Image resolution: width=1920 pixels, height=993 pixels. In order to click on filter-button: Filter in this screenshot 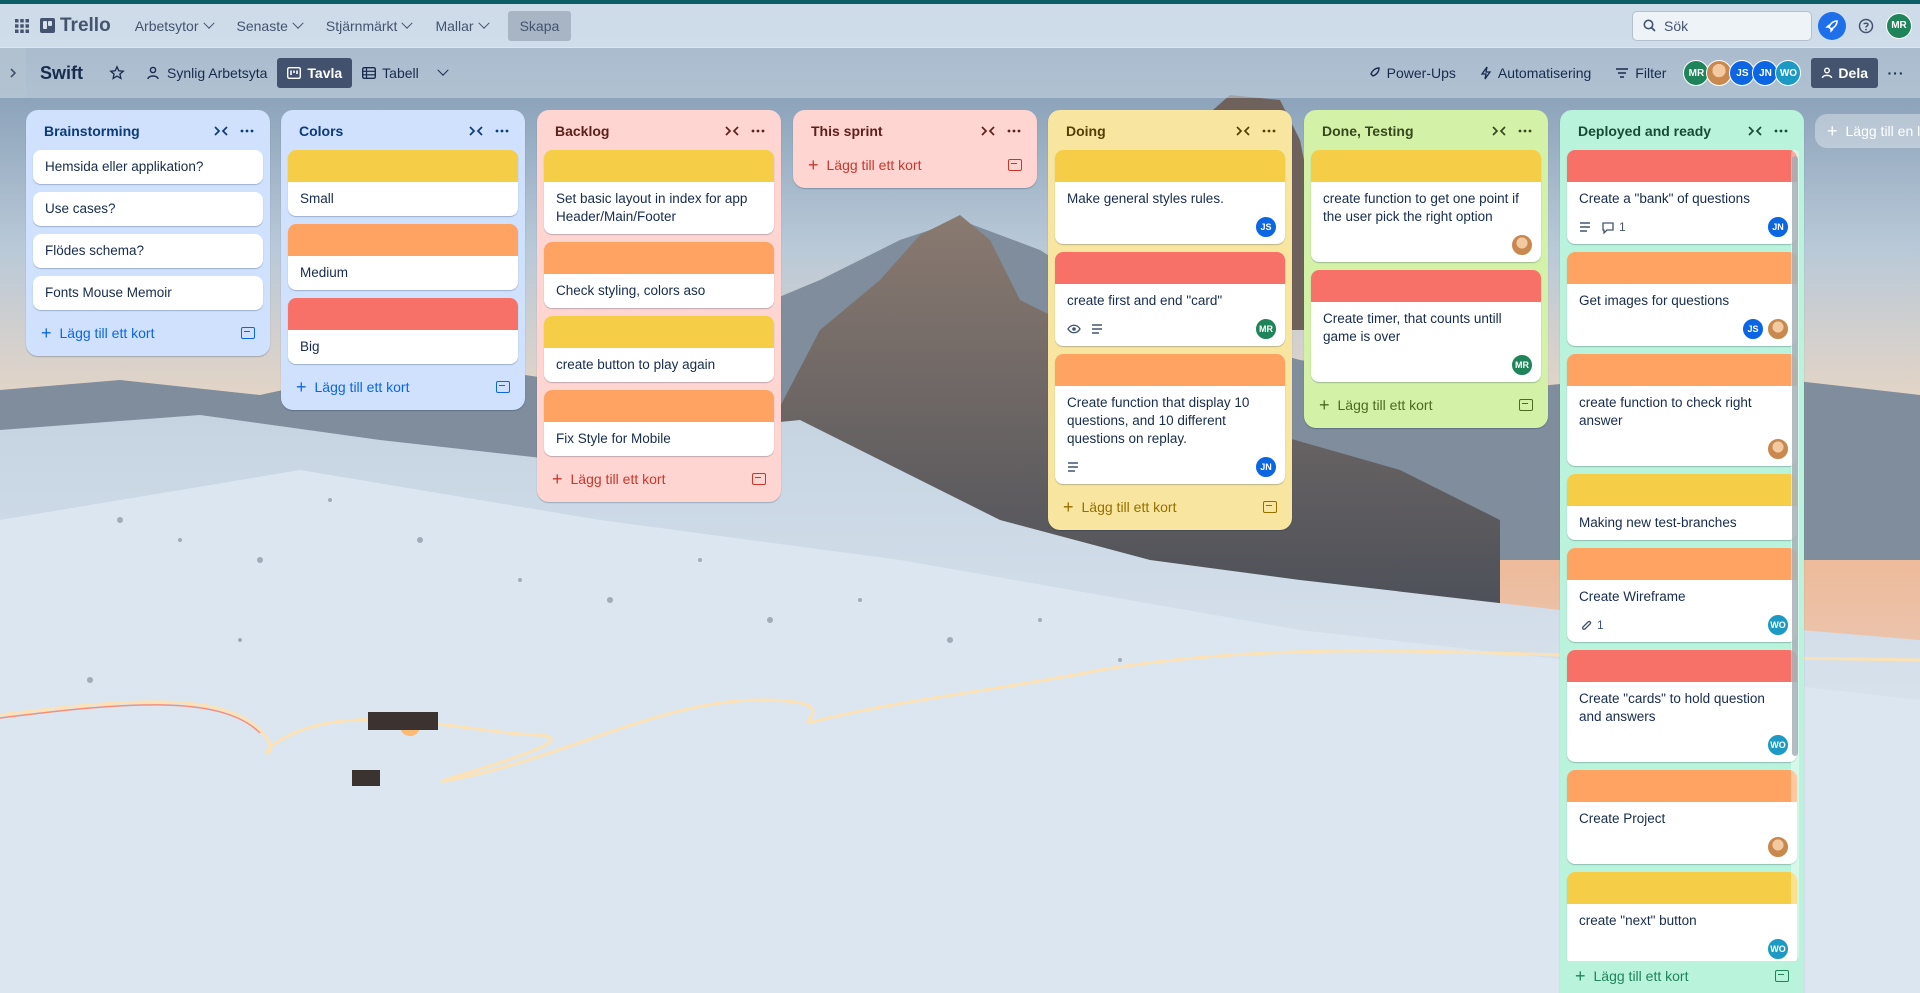, I will do `click(1640, 73)`.